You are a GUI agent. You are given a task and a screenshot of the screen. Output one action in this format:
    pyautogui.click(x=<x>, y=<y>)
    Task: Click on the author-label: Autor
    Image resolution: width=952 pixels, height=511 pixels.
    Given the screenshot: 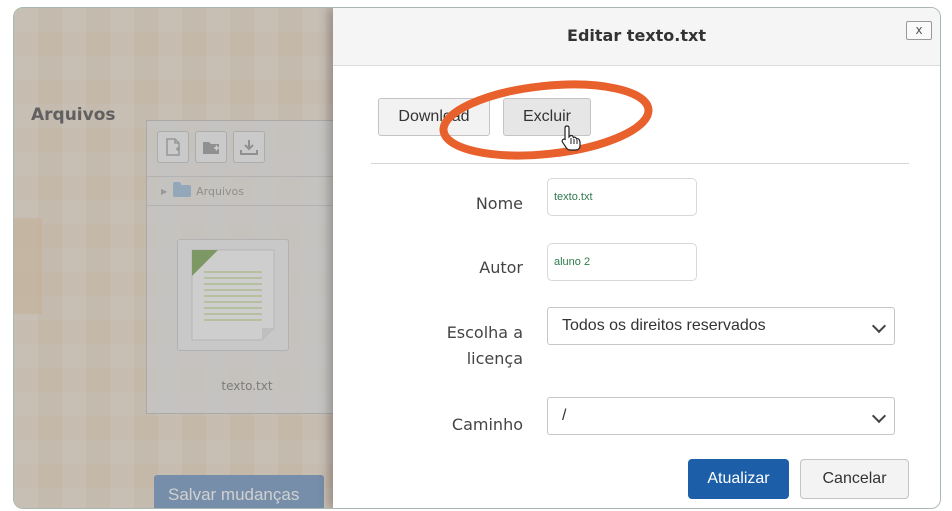 What is the action you would take?
    pyautogui.click(x=501, y=267)
    